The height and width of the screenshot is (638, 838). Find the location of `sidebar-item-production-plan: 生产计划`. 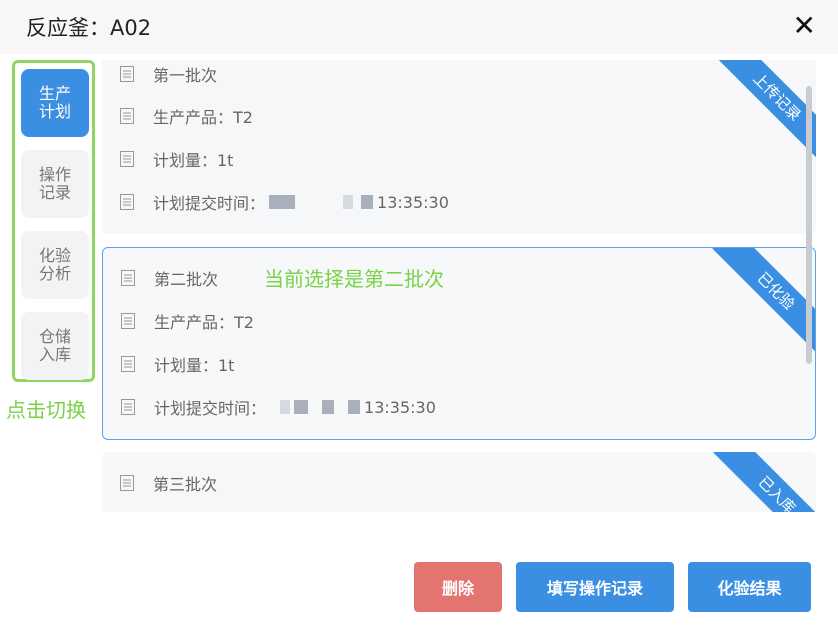

sidebar-item-production-plan: 生产计划 is located at coordinates (55, 103).